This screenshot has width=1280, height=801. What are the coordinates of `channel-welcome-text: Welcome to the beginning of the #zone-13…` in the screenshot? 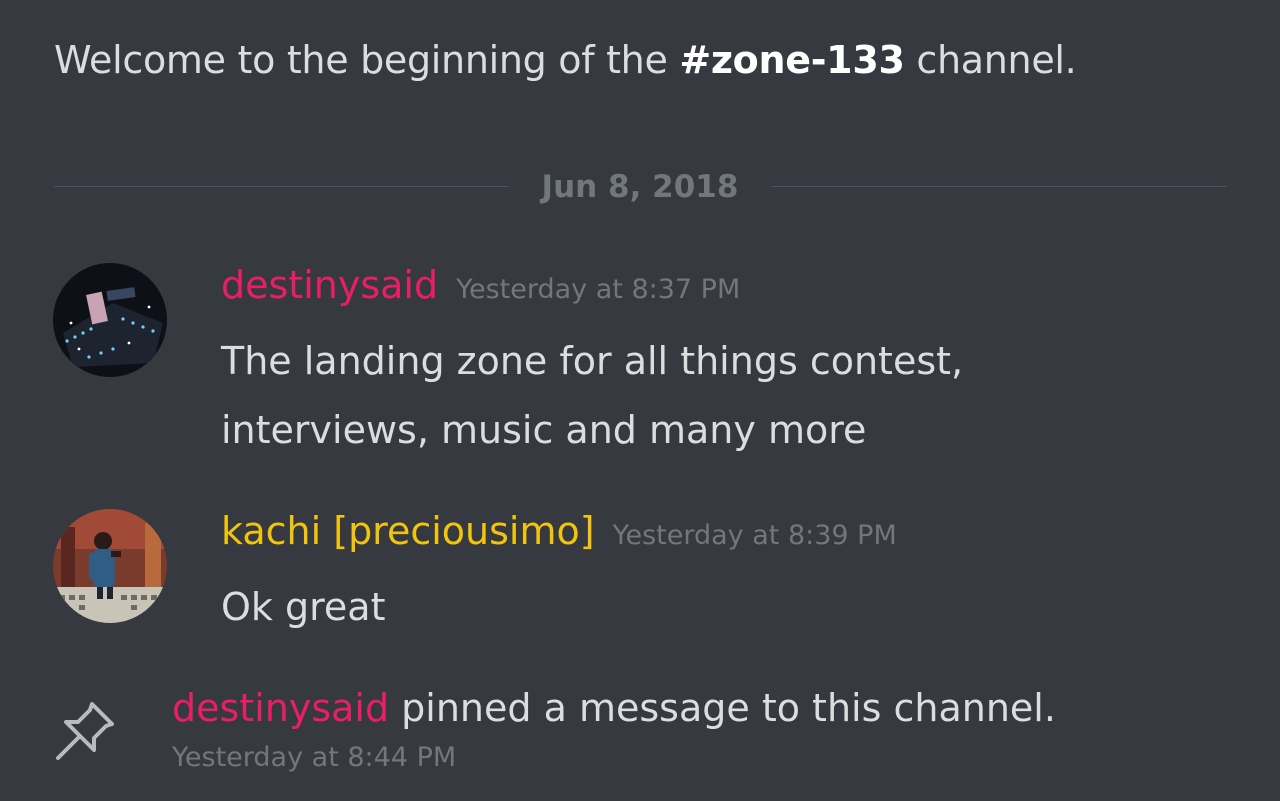 It's located at (565, 60).